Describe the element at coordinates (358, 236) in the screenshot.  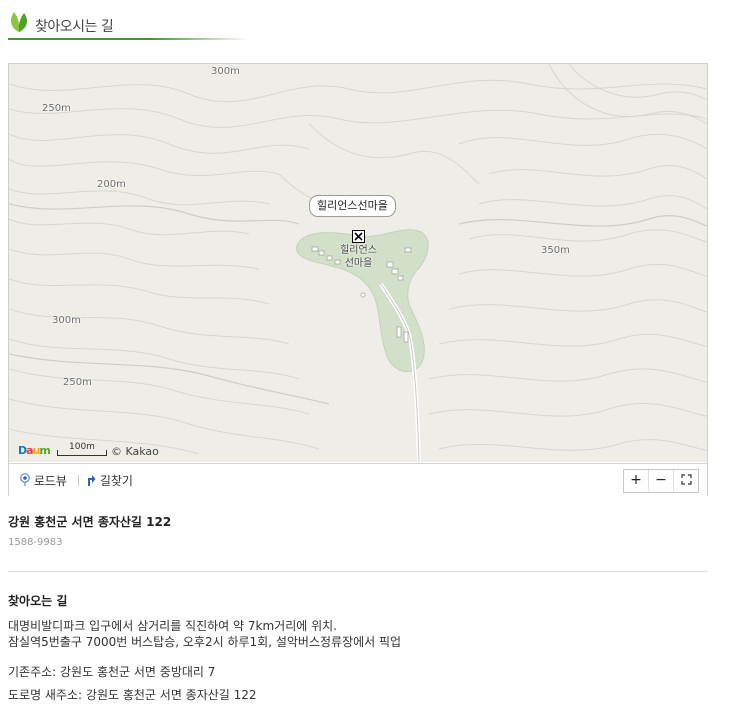
I see `place-marker-icon` at that location.